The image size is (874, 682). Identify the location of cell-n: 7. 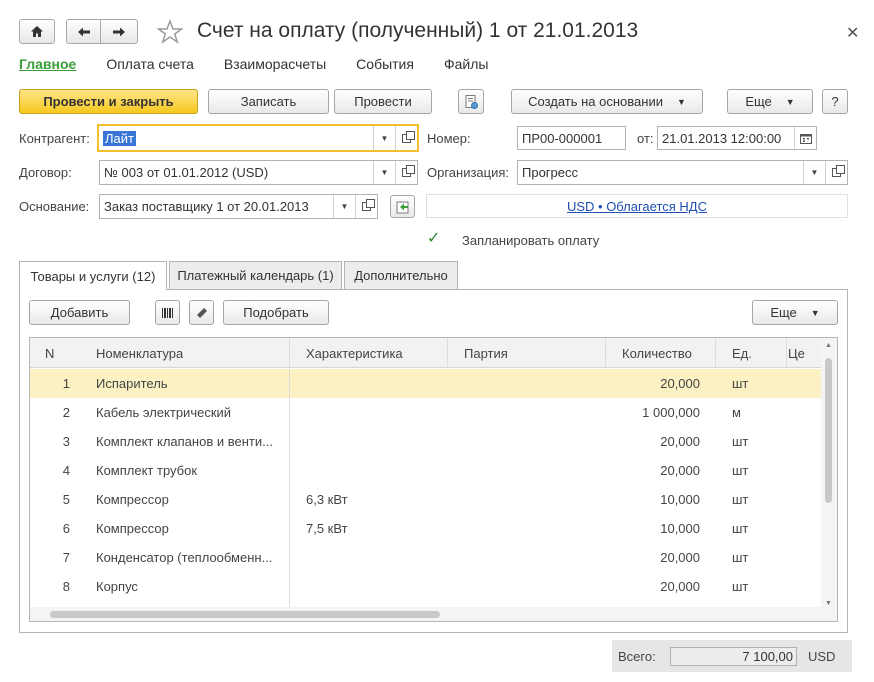
(66, 557).